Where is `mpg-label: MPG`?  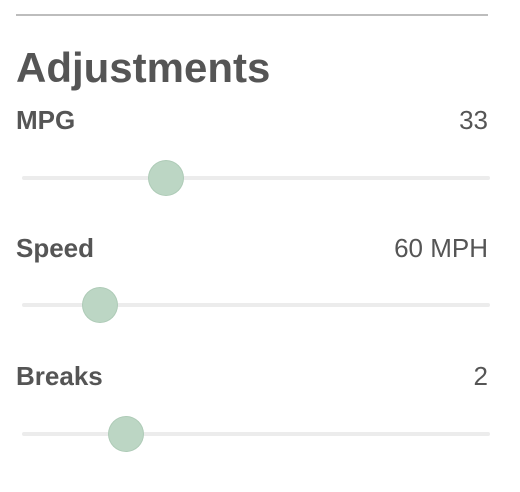
mpg-label: MPG is located at coordinates (46, 120).